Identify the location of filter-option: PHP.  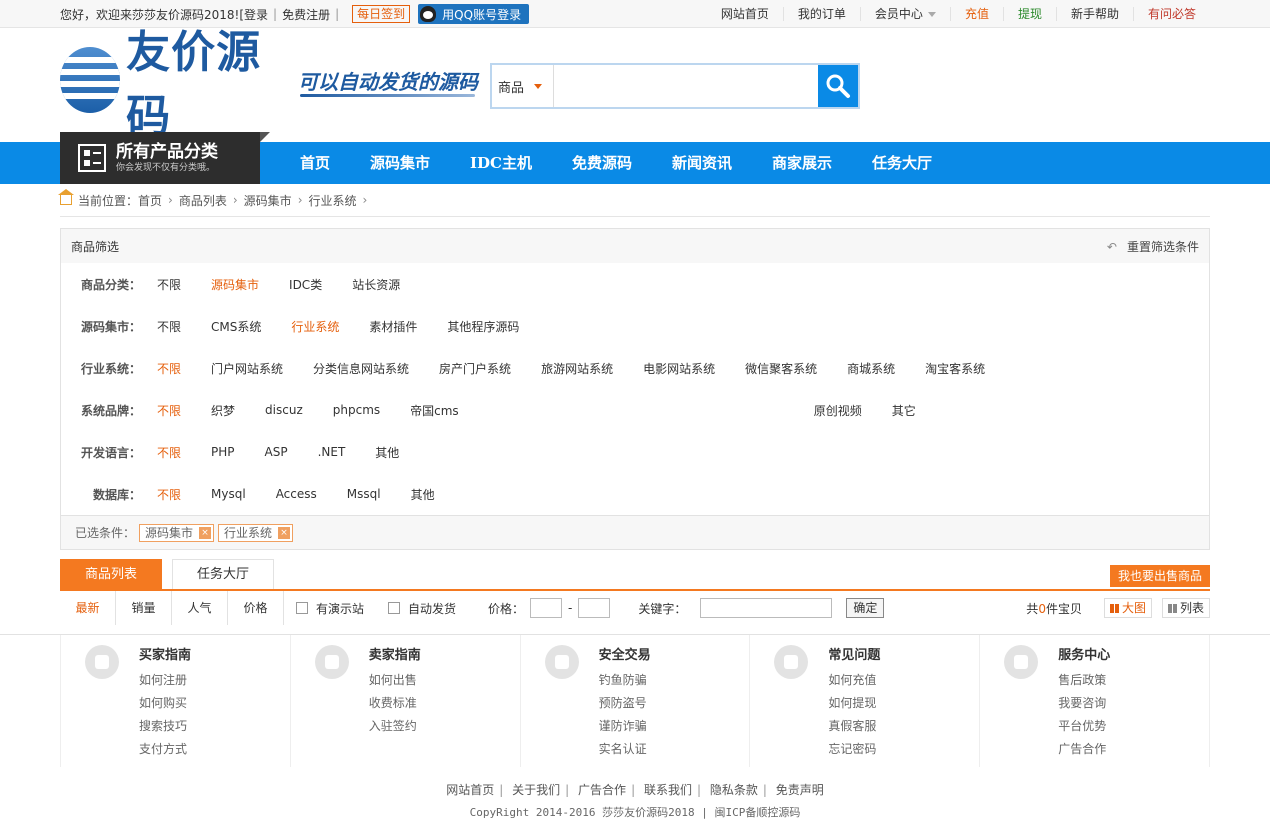
(223, 452).